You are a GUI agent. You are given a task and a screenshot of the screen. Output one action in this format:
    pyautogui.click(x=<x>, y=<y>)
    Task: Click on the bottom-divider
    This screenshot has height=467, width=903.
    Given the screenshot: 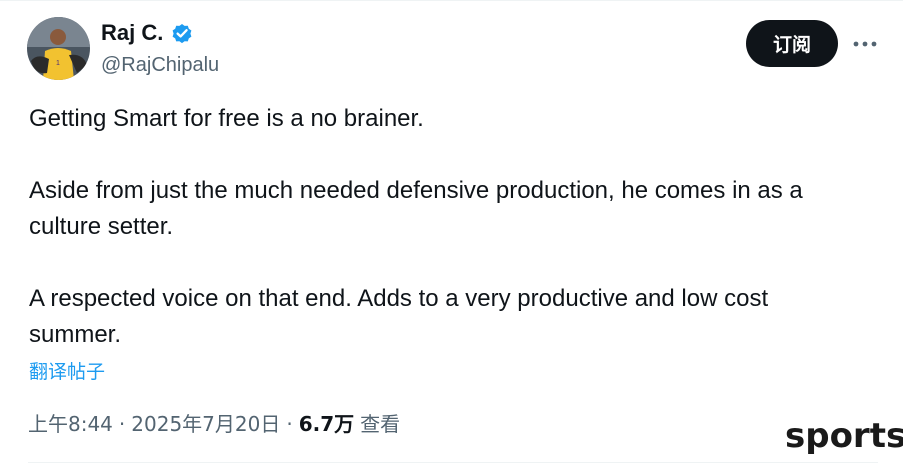 What is the action you would take?
    pyautogui.click(x=453, y=462)
    